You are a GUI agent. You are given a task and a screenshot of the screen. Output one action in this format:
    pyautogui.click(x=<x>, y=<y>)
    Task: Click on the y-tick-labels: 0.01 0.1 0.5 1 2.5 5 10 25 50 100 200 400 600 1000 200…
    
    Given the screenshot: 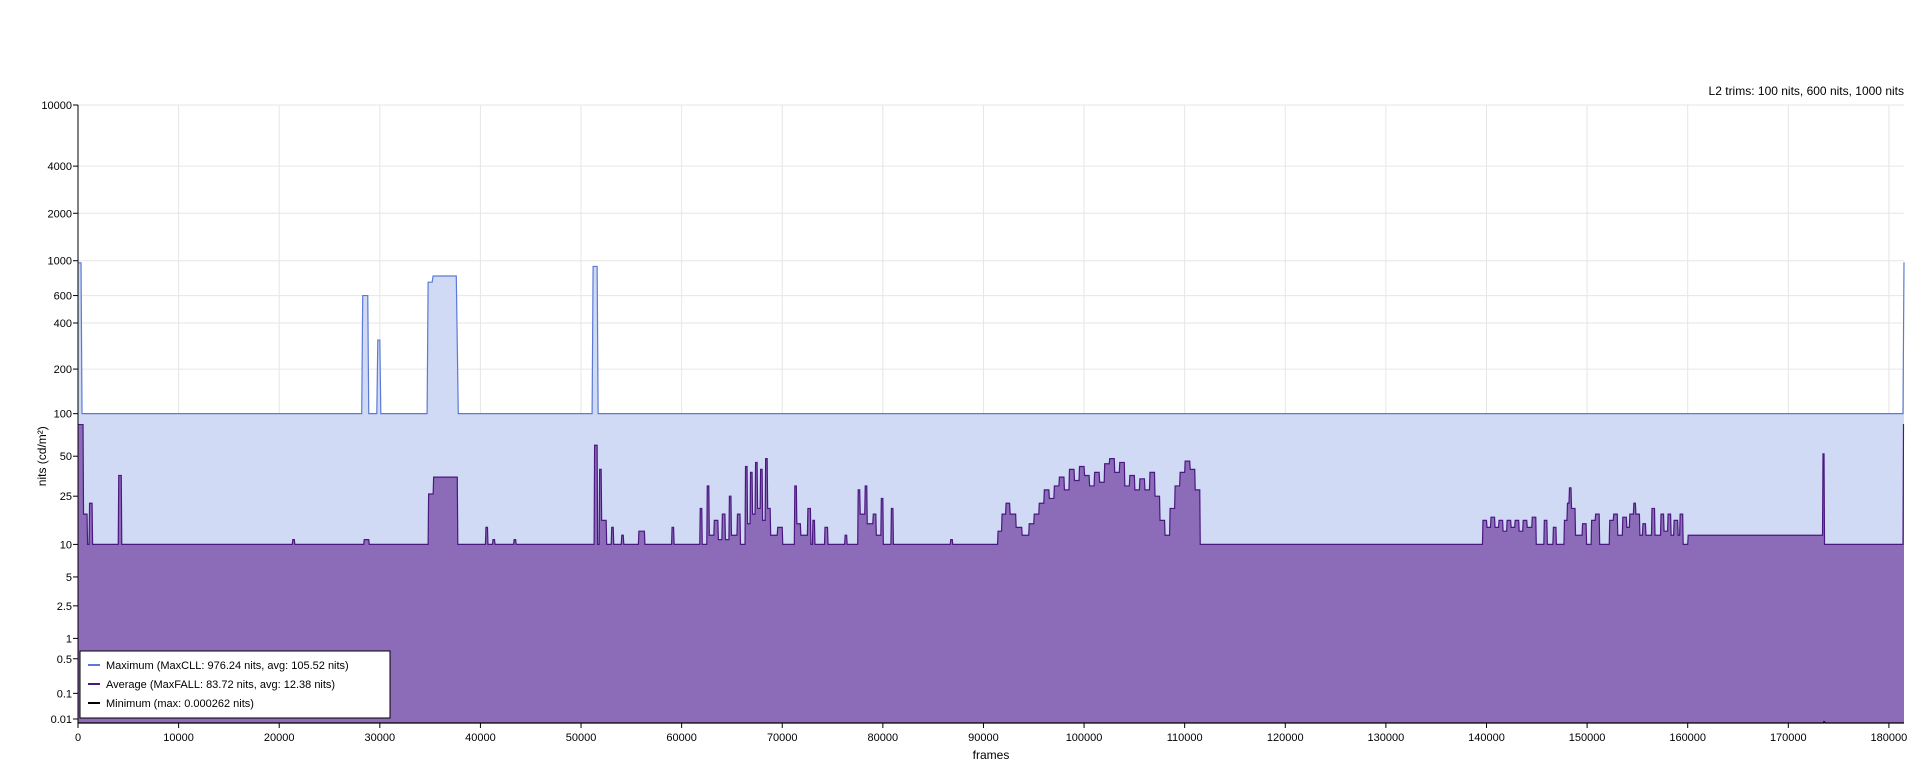 What is the action you would take?
    pyautogui.click(x=59, y=413)
    